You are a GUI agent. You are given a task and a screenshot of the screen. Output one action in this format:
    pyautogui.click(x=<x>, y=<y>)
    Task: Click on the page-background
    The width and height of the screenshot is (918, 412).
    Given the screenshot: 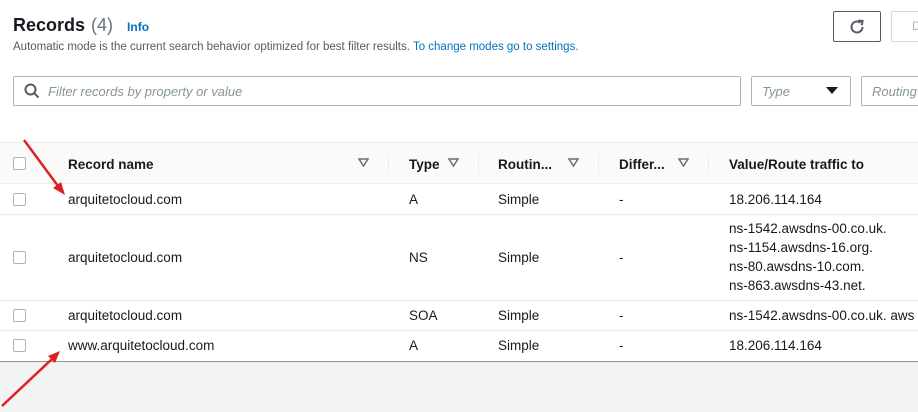 What is the action you would take?
    pyautogui.click(x=459, y=387)
    